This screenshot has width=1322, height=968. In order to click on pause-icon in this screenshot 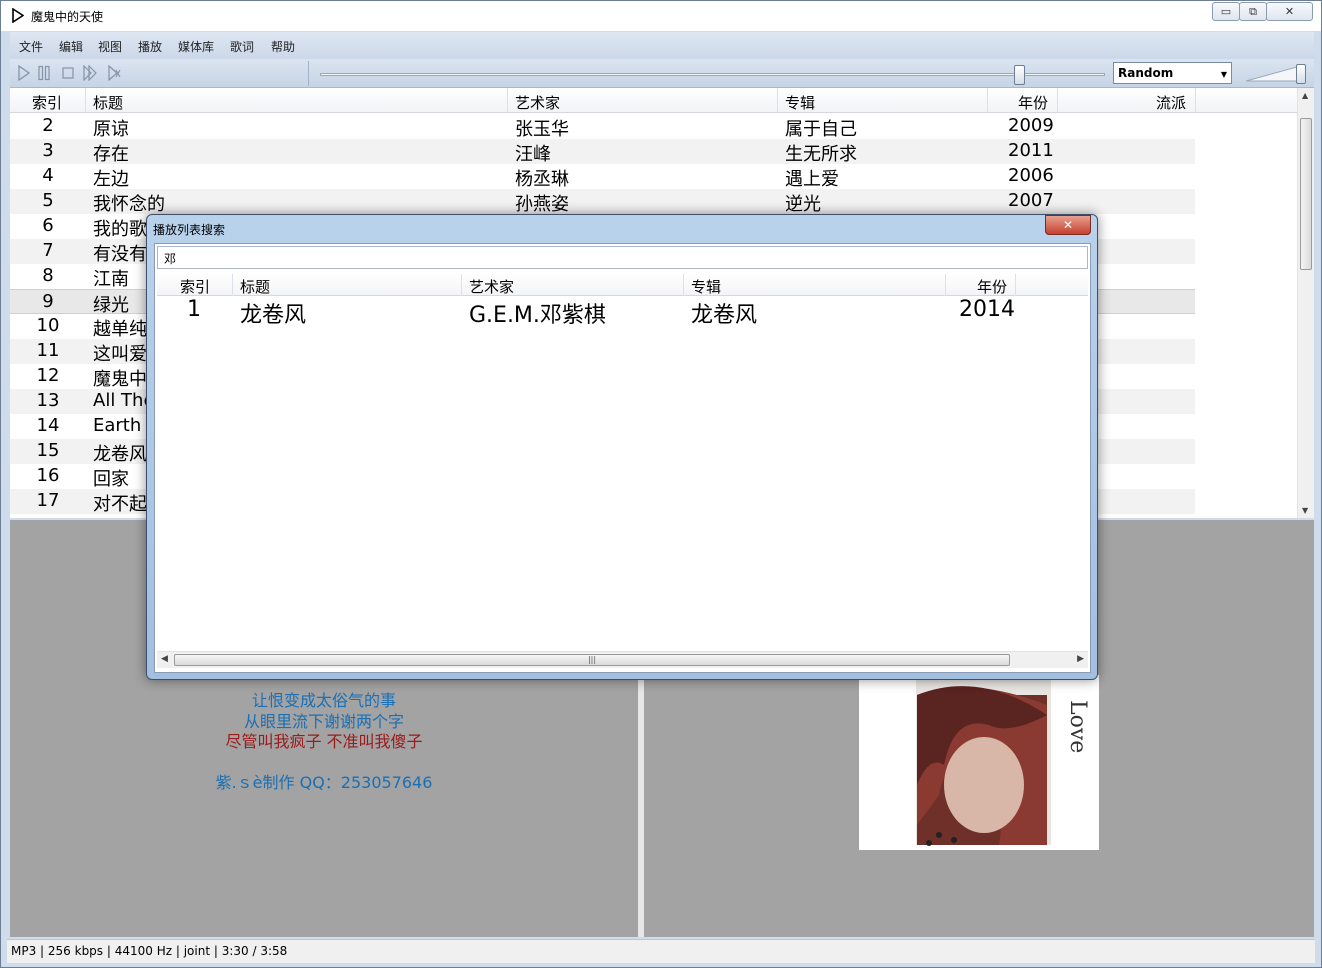, I will do `click(44, 73)`.